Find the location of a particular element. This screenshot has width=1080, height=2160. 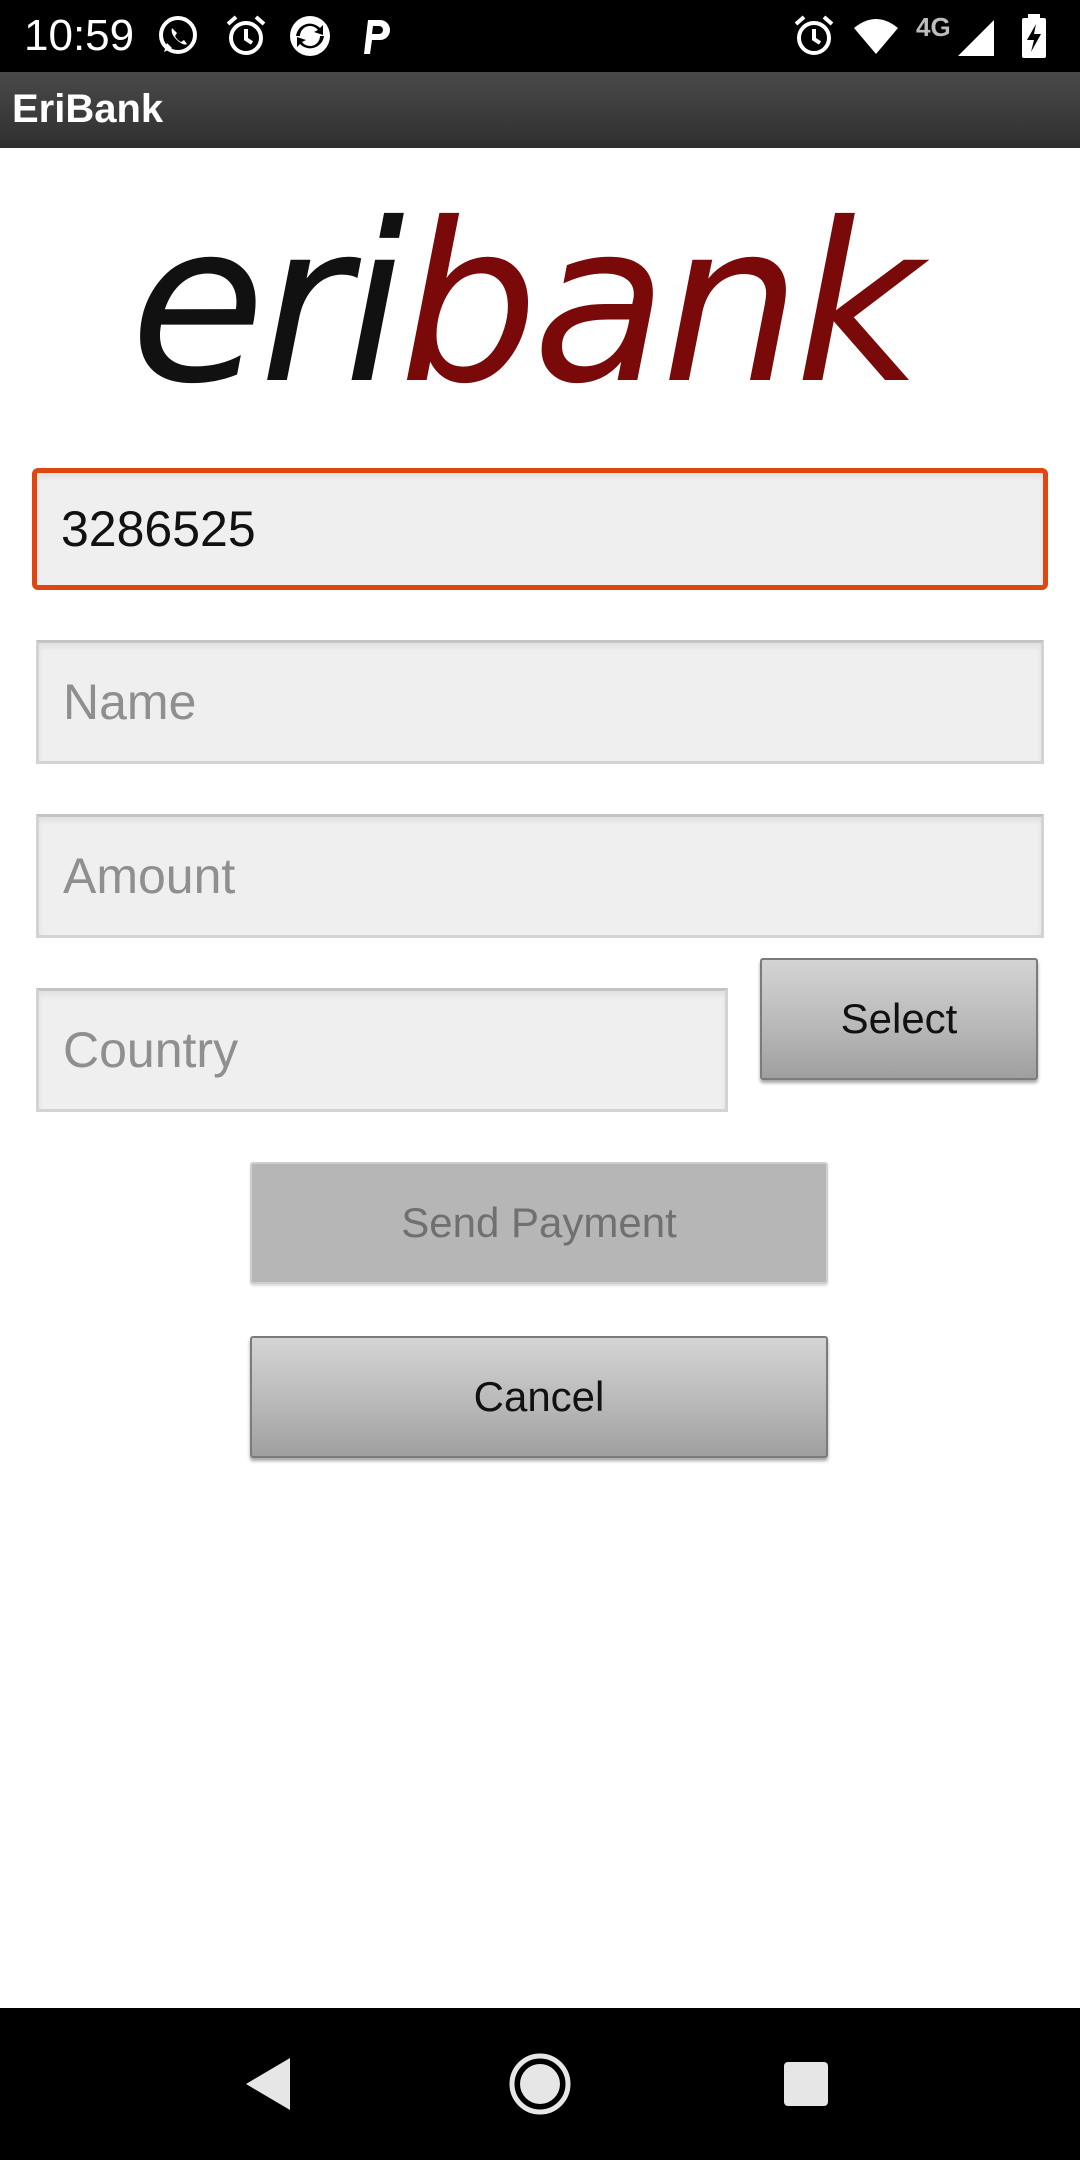

select-button-label: Select is located at coordinates (899, 1018).